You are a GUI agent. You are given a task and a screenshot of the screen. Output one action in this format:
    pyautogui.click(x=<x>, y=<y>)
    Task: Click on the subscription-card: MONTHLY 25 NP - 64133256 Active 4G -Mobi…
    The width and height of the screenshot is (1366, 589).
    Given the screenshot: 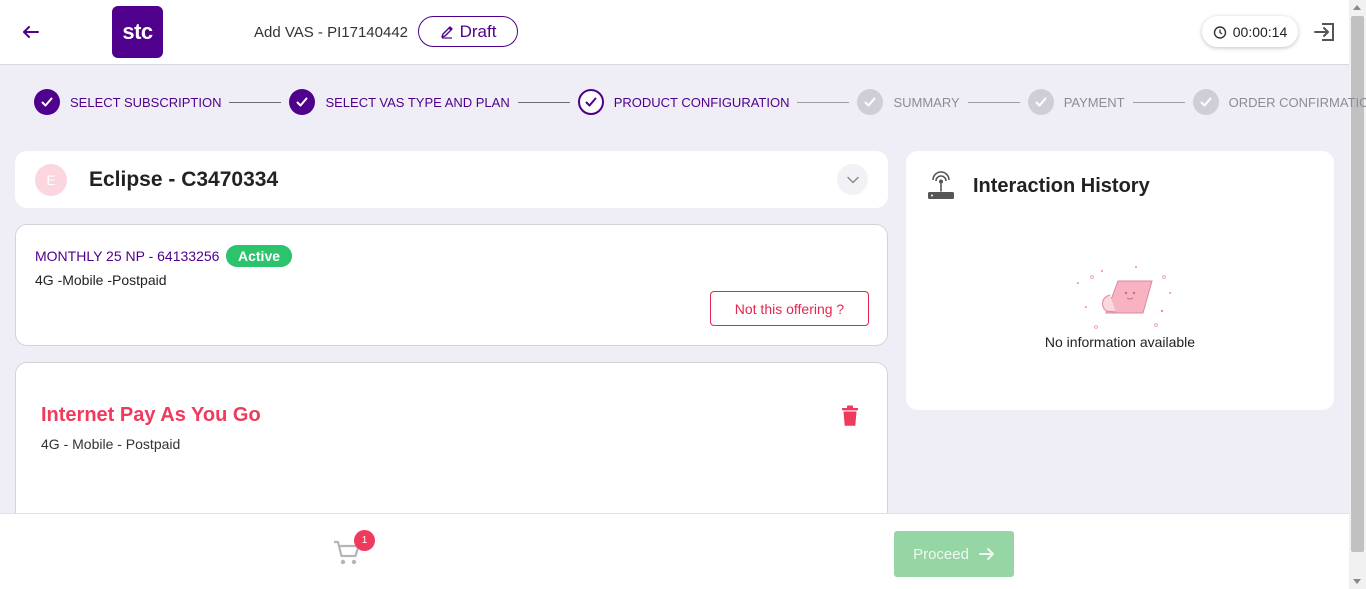 What is the action you would take?
    pyautogui.click(x=451, y=285)
    